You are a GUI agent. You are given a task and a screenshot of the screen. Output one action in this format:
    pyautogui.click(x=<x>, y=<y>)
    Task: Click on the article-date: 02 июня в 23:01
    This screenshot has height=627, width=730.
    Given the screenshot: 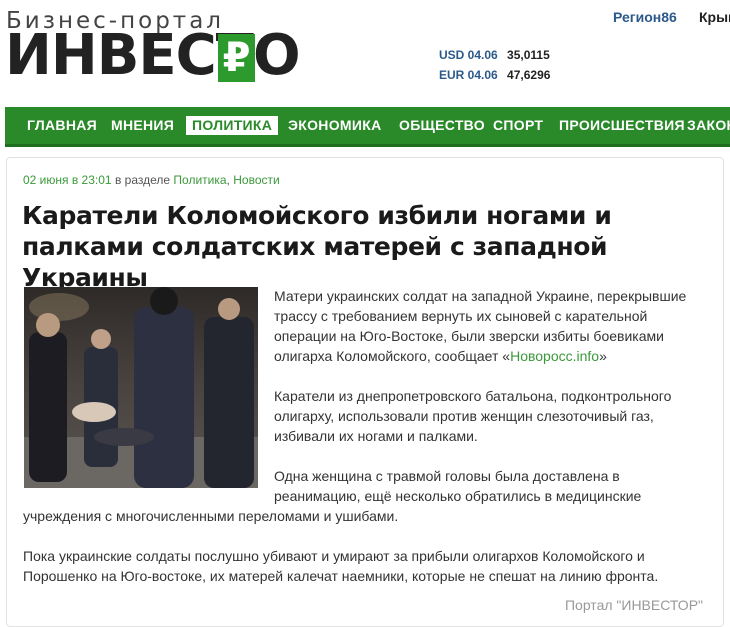 What is the action you would take?
    pyautogui.click(x=67, y=180)
    